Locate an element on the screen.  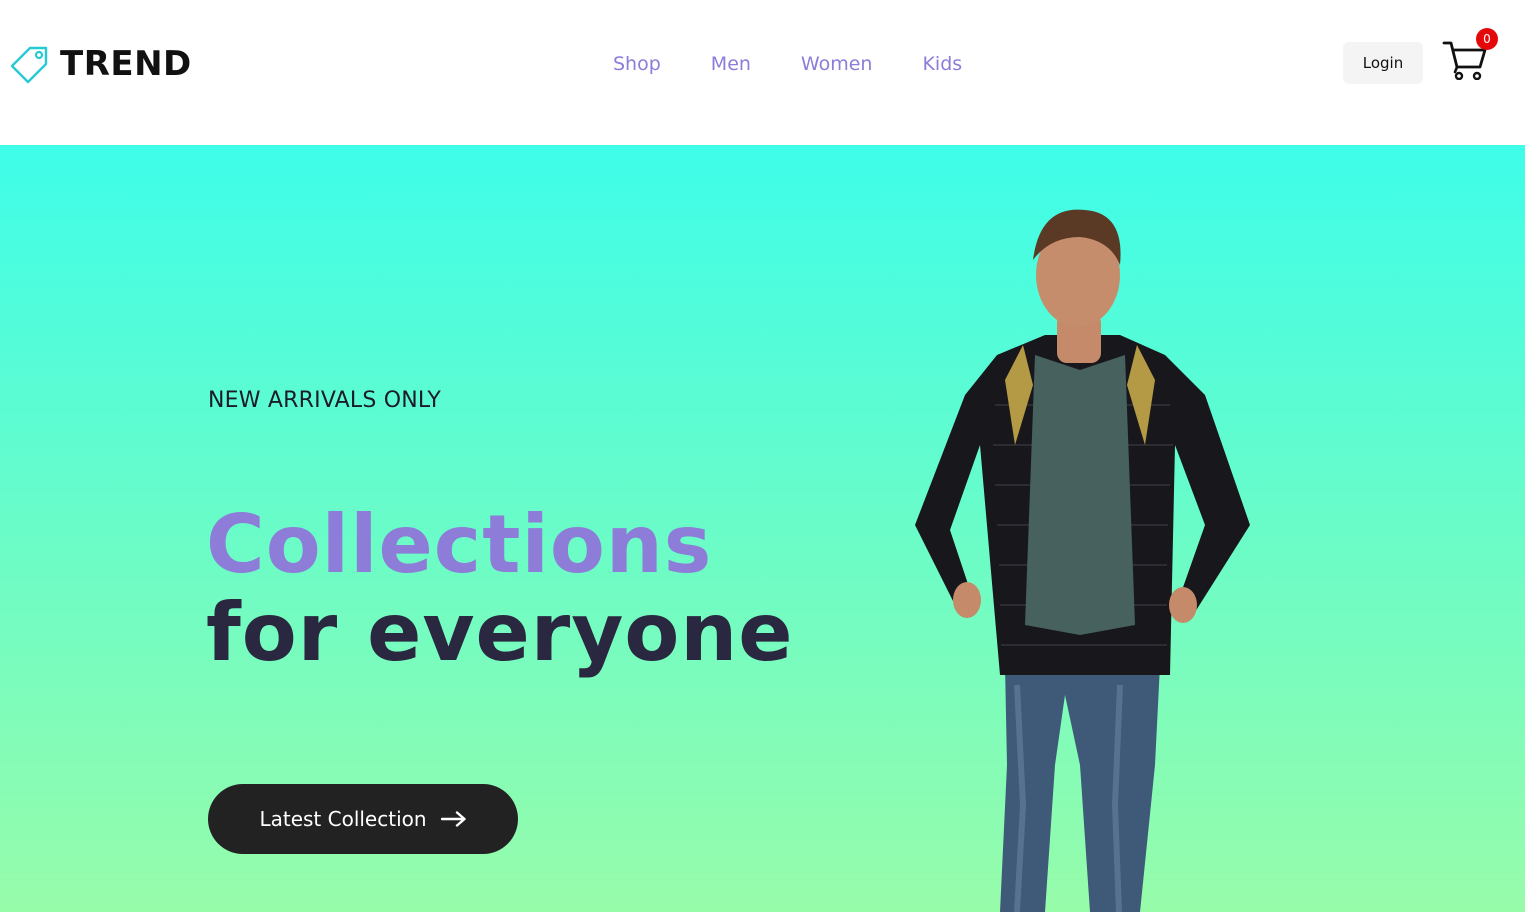
latest-collection-button: Latest Collection is located at coordinates (363, 819).